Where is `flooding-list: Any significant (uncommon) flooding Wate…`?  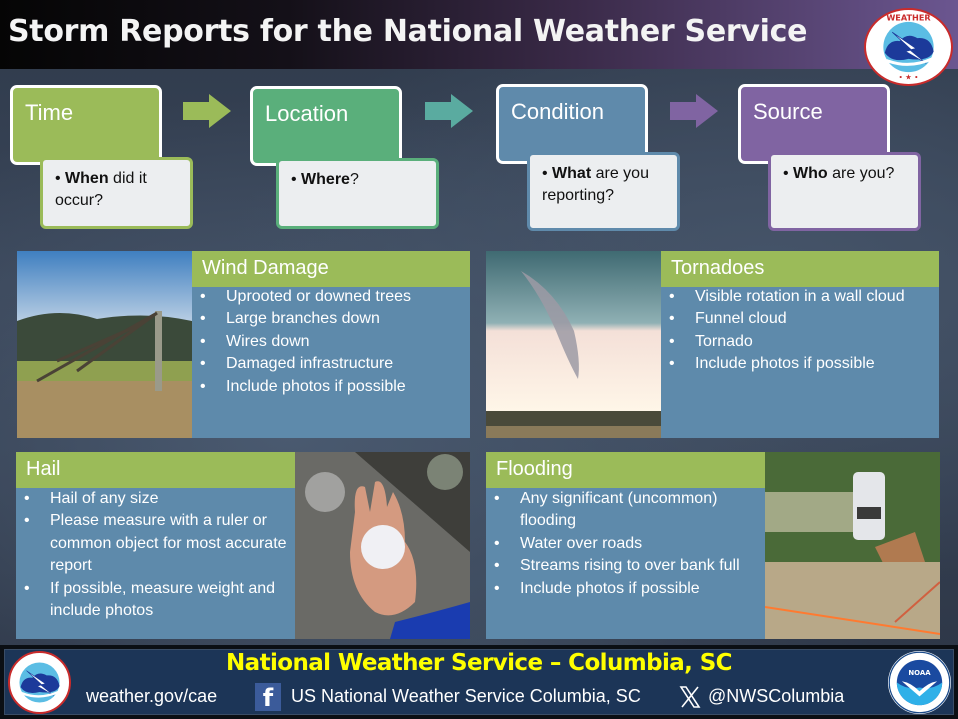 flooding-list: Any significant (uncommon) flooding Wate… is located at coordinates (625, 544).